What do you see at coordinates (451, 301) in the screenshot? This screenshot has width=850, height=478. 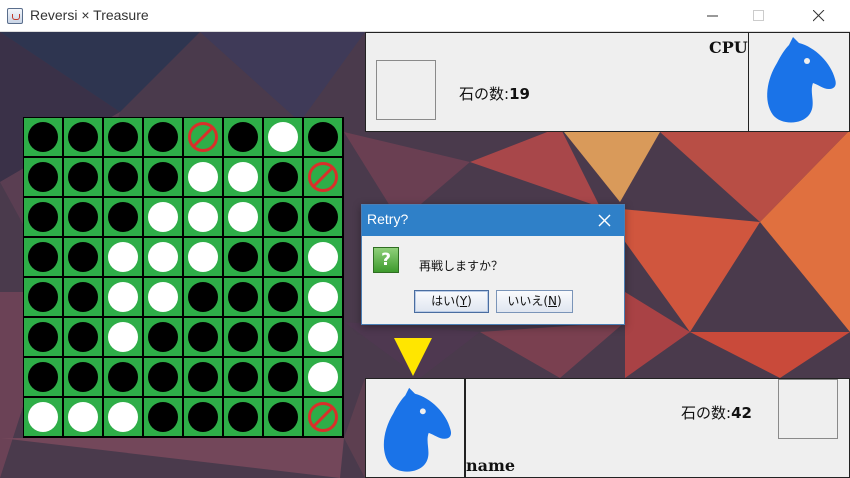 I see `yes-button: はい(Y)` at bounding box center [451, 301].